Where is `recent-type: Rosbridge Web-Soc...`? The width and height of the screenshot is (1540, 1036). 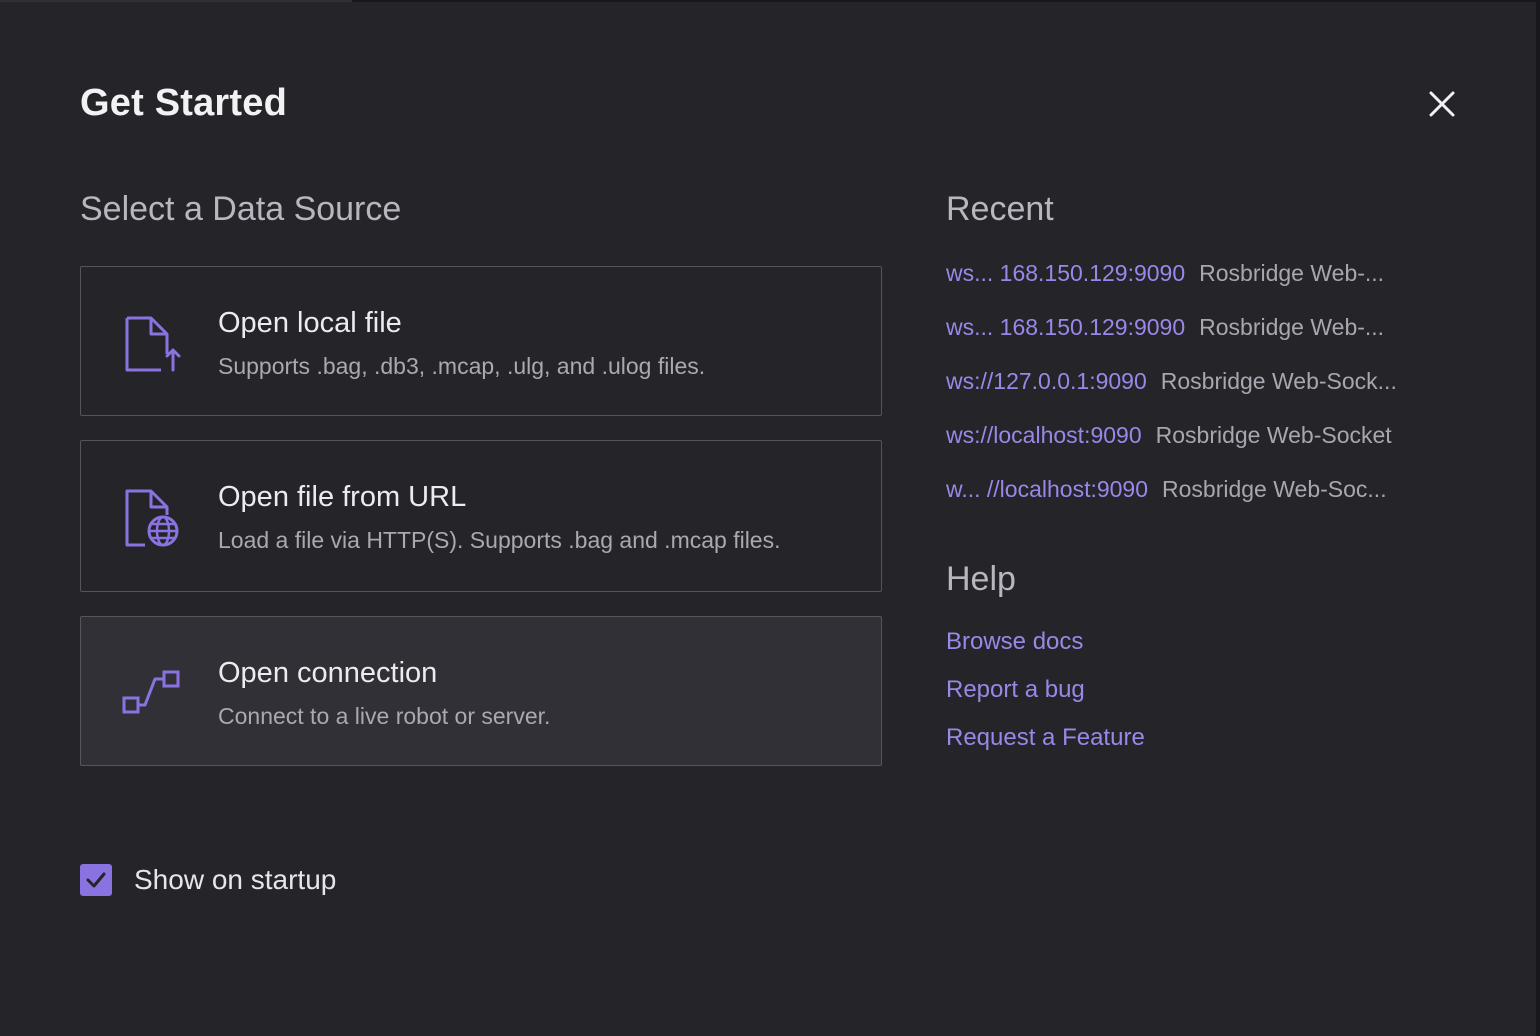
recent-type: Rosbridge Web-Soc... is located at coordinates (1274, 489).